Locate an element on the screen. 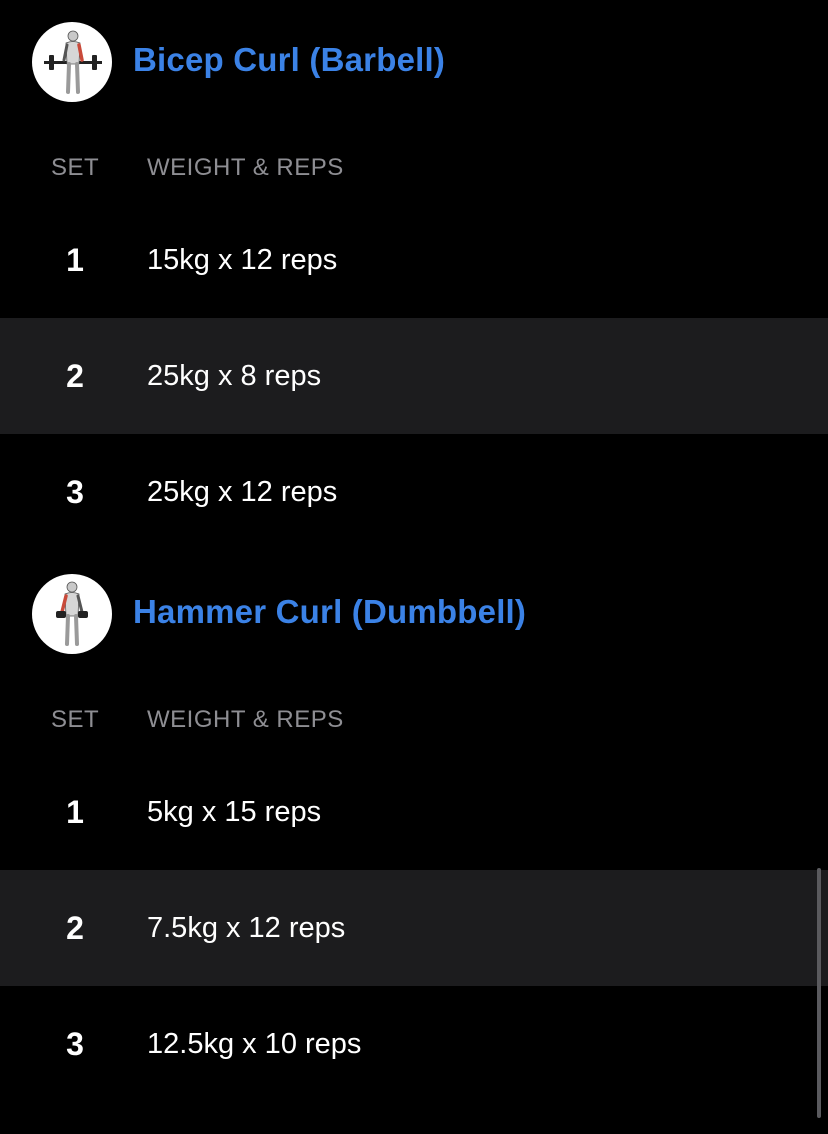 This screenshot has height=1134, width=828. exercise-header: Hammer Curl (Dumbbell) is located at coordinates (414, 615).